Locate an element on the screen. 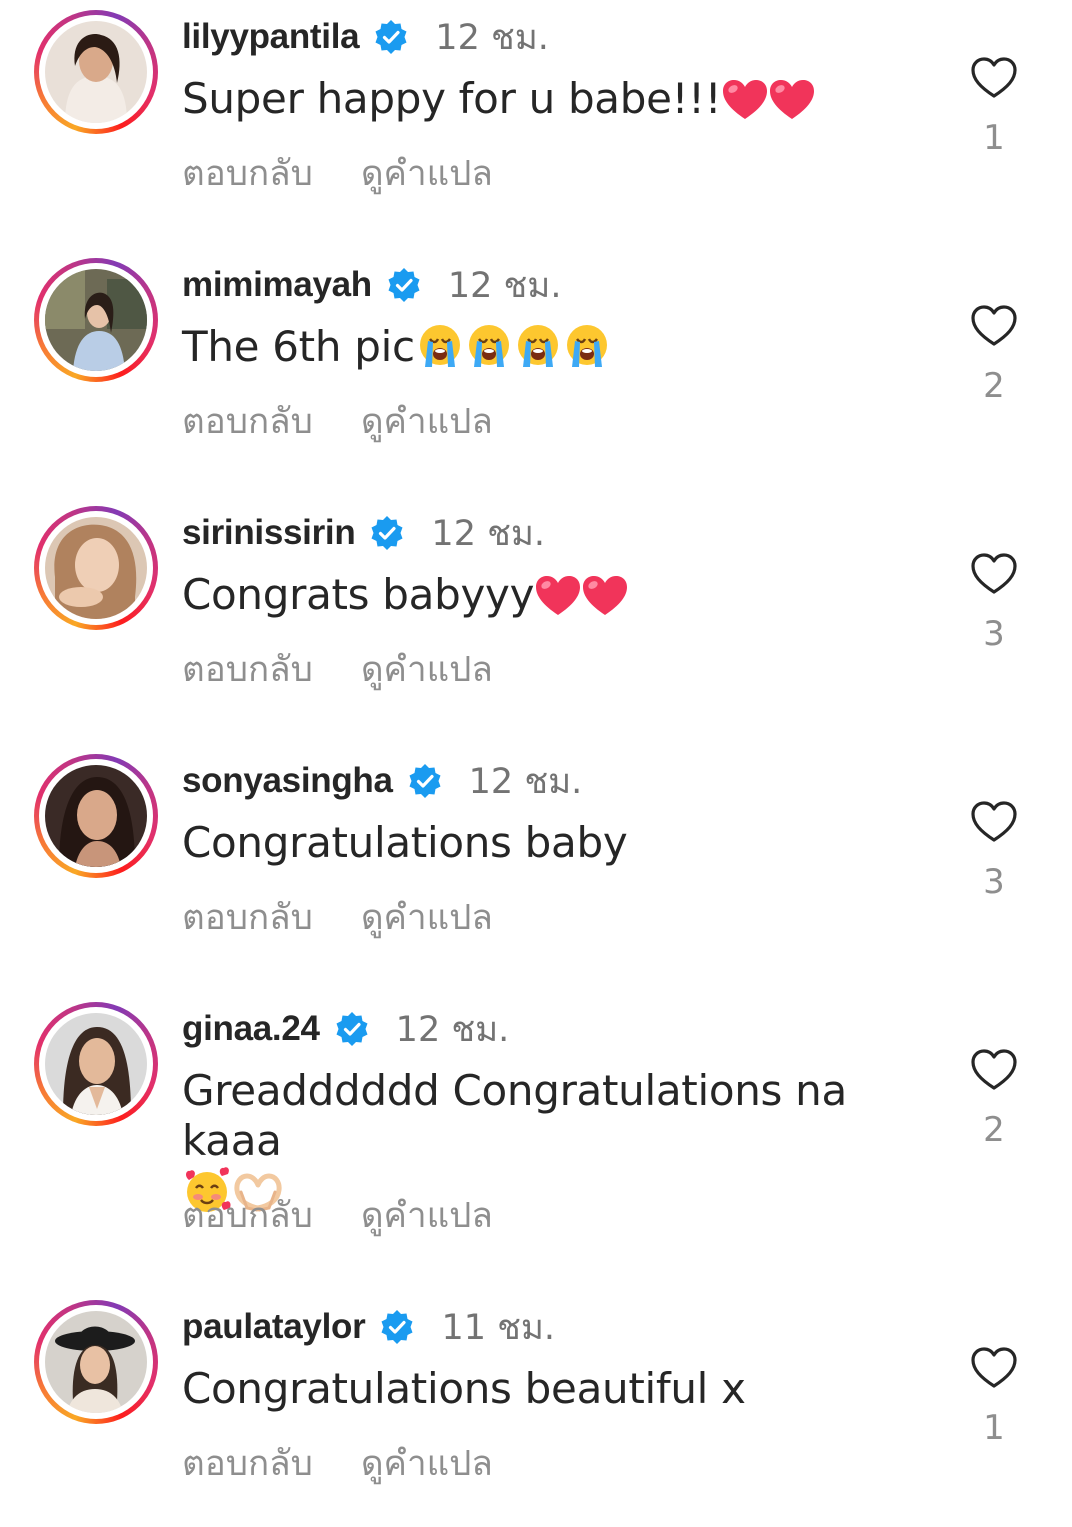 The height and width of the screenshot is (1527, 1072). comment-text: Super happy for u babe!!! is located at coordinates (452, 98).